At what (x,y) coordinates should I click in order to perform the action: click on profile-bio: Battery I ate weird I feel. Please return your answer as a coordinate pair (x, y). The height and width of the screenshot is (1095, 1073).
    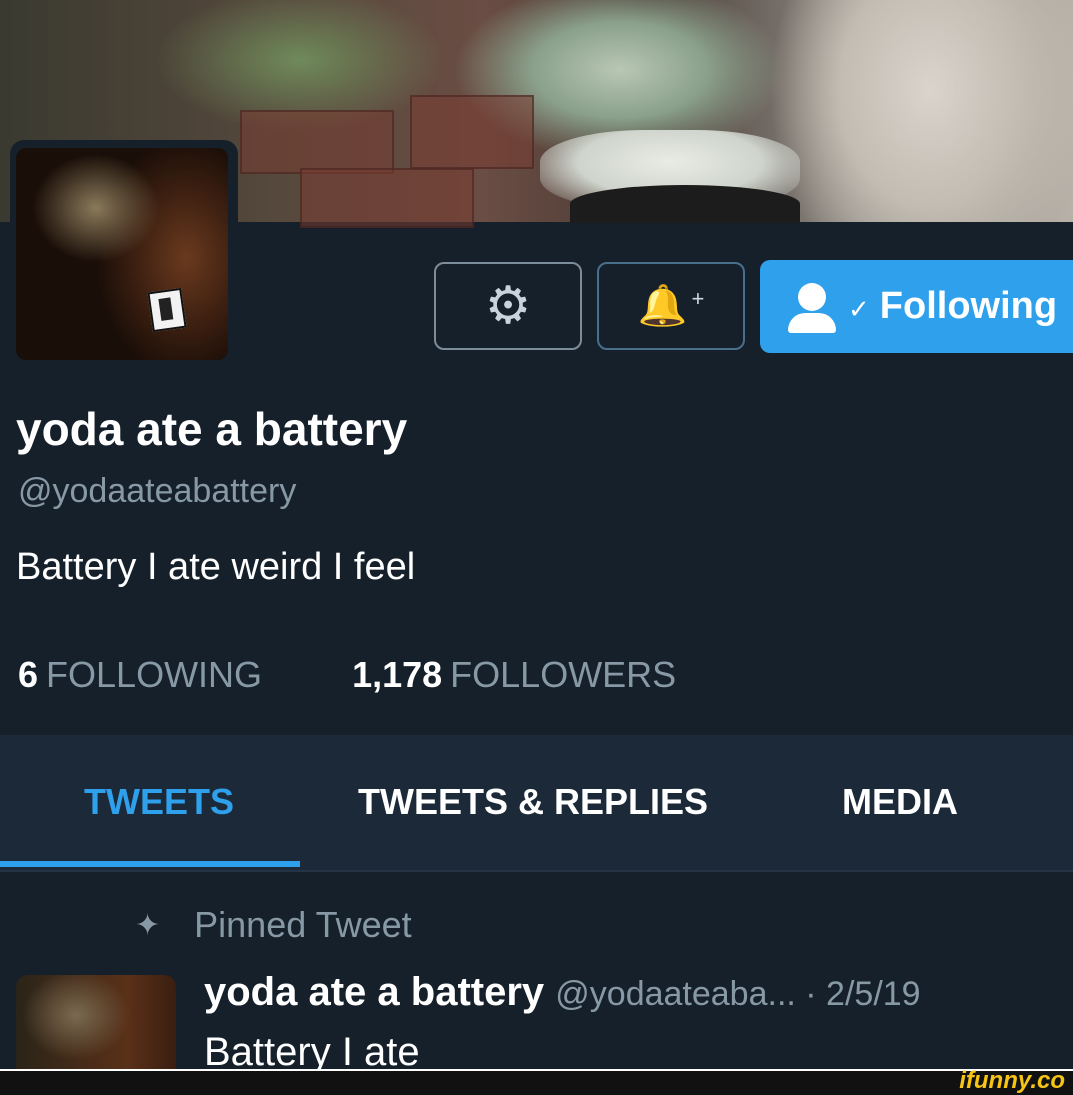
    Looking at the image, I should click on (216, 567).